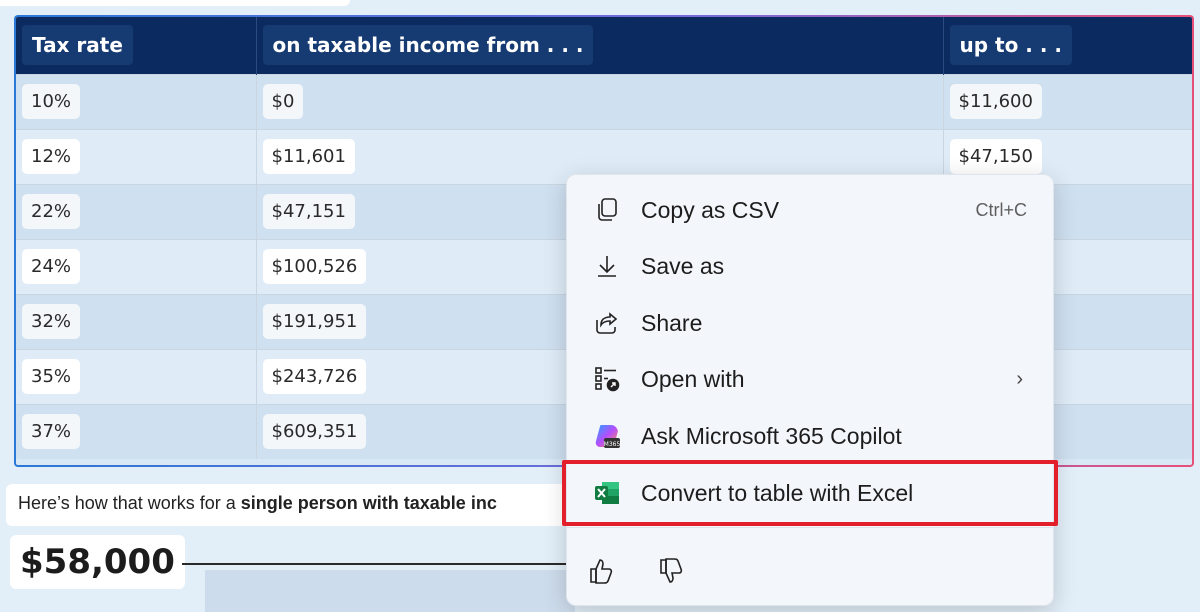  What do you see at coordinates (607, 210) in the screenshot?
I see `copy-icon` at bounding box center [607, 210].